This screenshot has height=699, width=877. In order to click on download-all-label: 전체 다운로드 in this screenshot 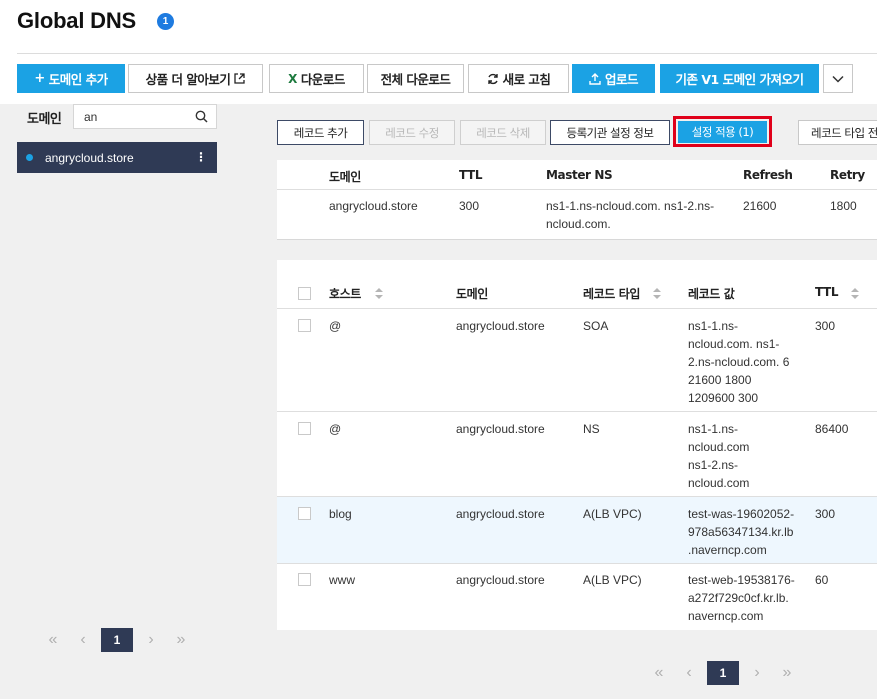, I will do `click(415, 79)`.